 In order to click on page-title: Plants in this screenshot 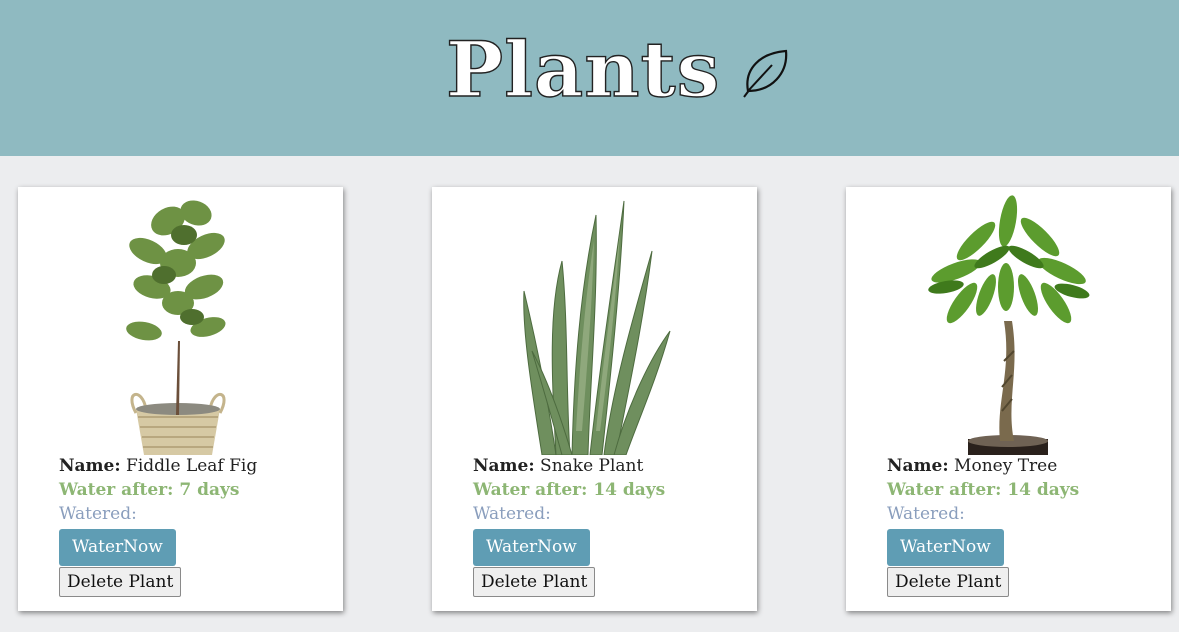, I will do `click(583, 69)`.